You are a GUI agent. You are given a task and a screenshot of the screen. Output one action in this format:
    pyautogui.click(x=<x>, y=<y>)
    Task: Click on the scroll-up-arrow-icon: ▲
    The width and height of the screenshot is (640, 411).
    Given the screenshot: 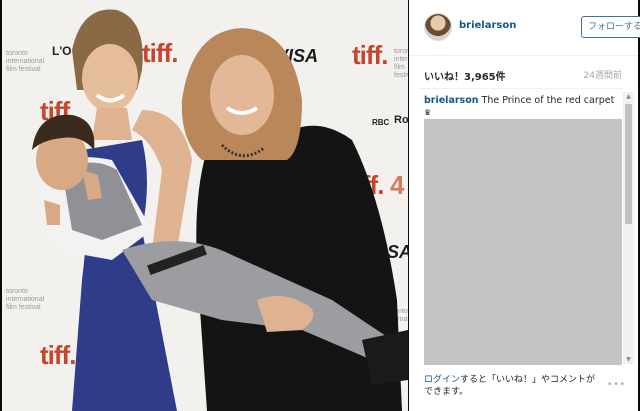 What is the action you would take?
    pyautogui.click(x=628, y=96)
    